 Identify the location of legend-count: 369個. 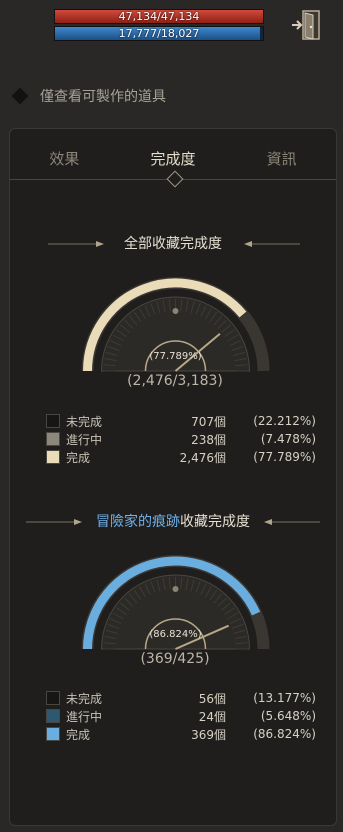
(208, 734).